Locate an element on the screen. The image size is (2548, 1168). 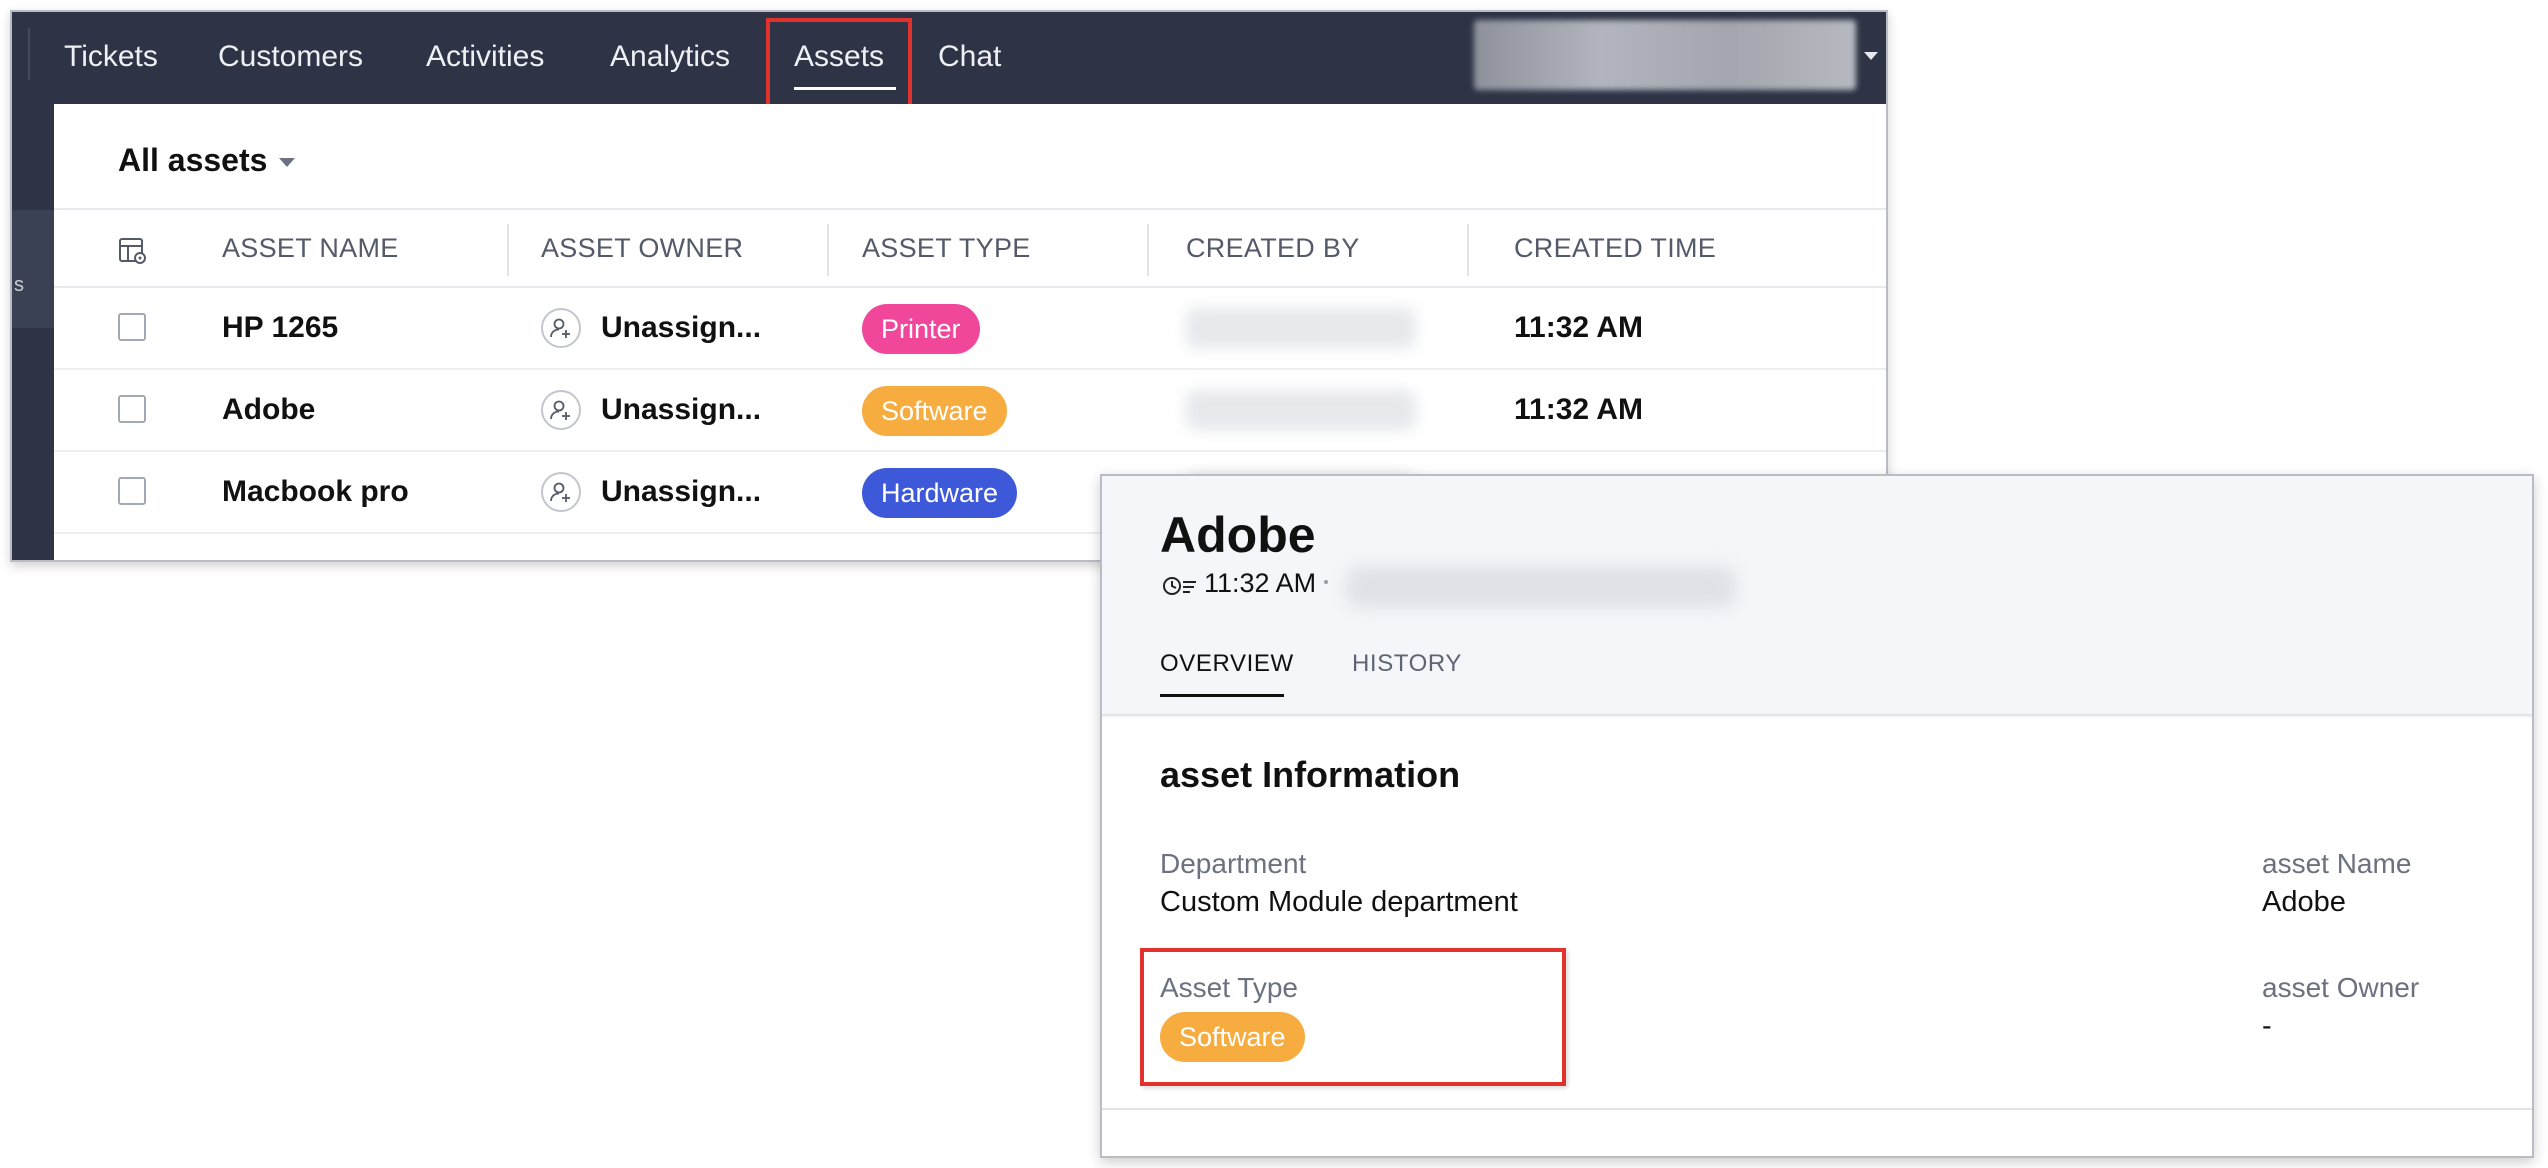
sidebar-item is located at coordinates (33, 269).